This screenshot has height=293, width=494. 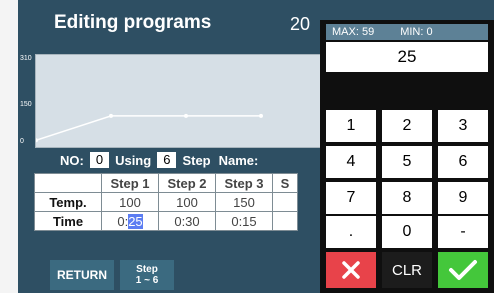 I want to click on using-label: Using, so click(x=133, y=160).